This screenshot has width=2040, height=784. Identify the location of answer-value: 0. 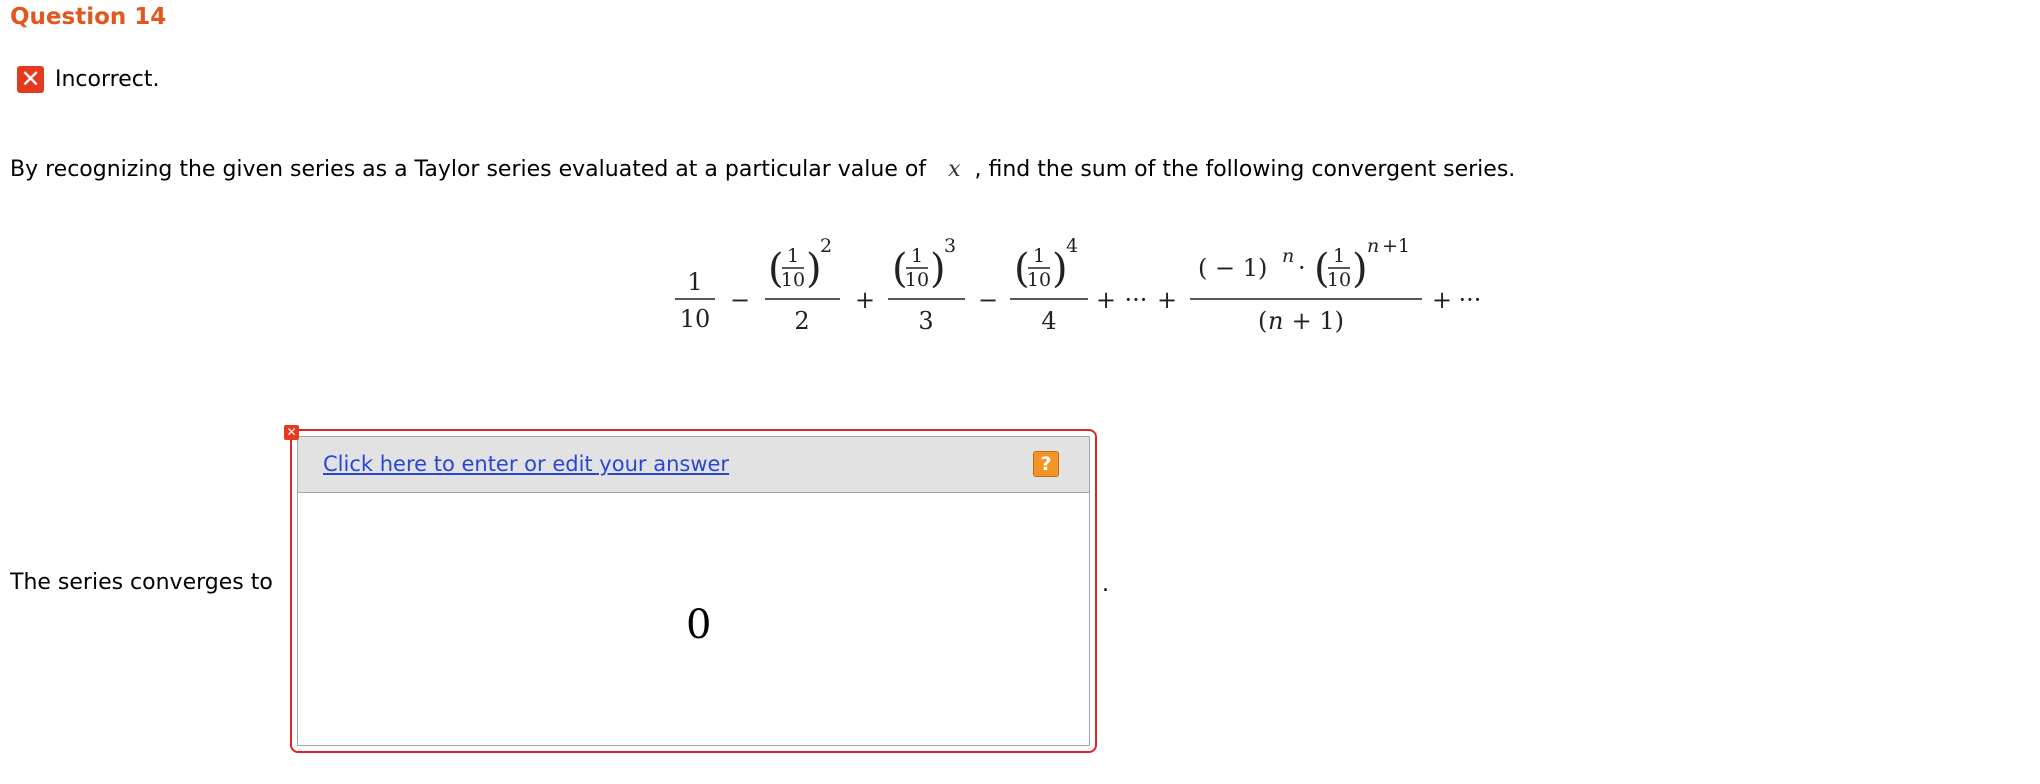
(699, 625).